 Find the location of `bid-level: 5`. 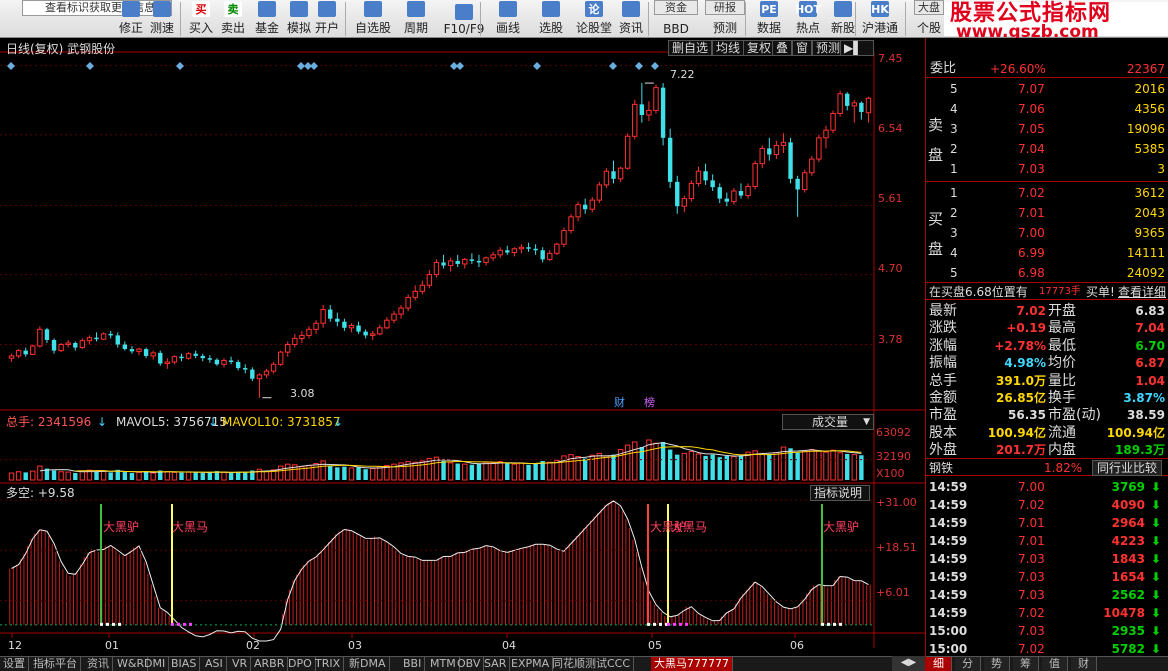

bid-level: 5 is located at coordinates (954, 273).